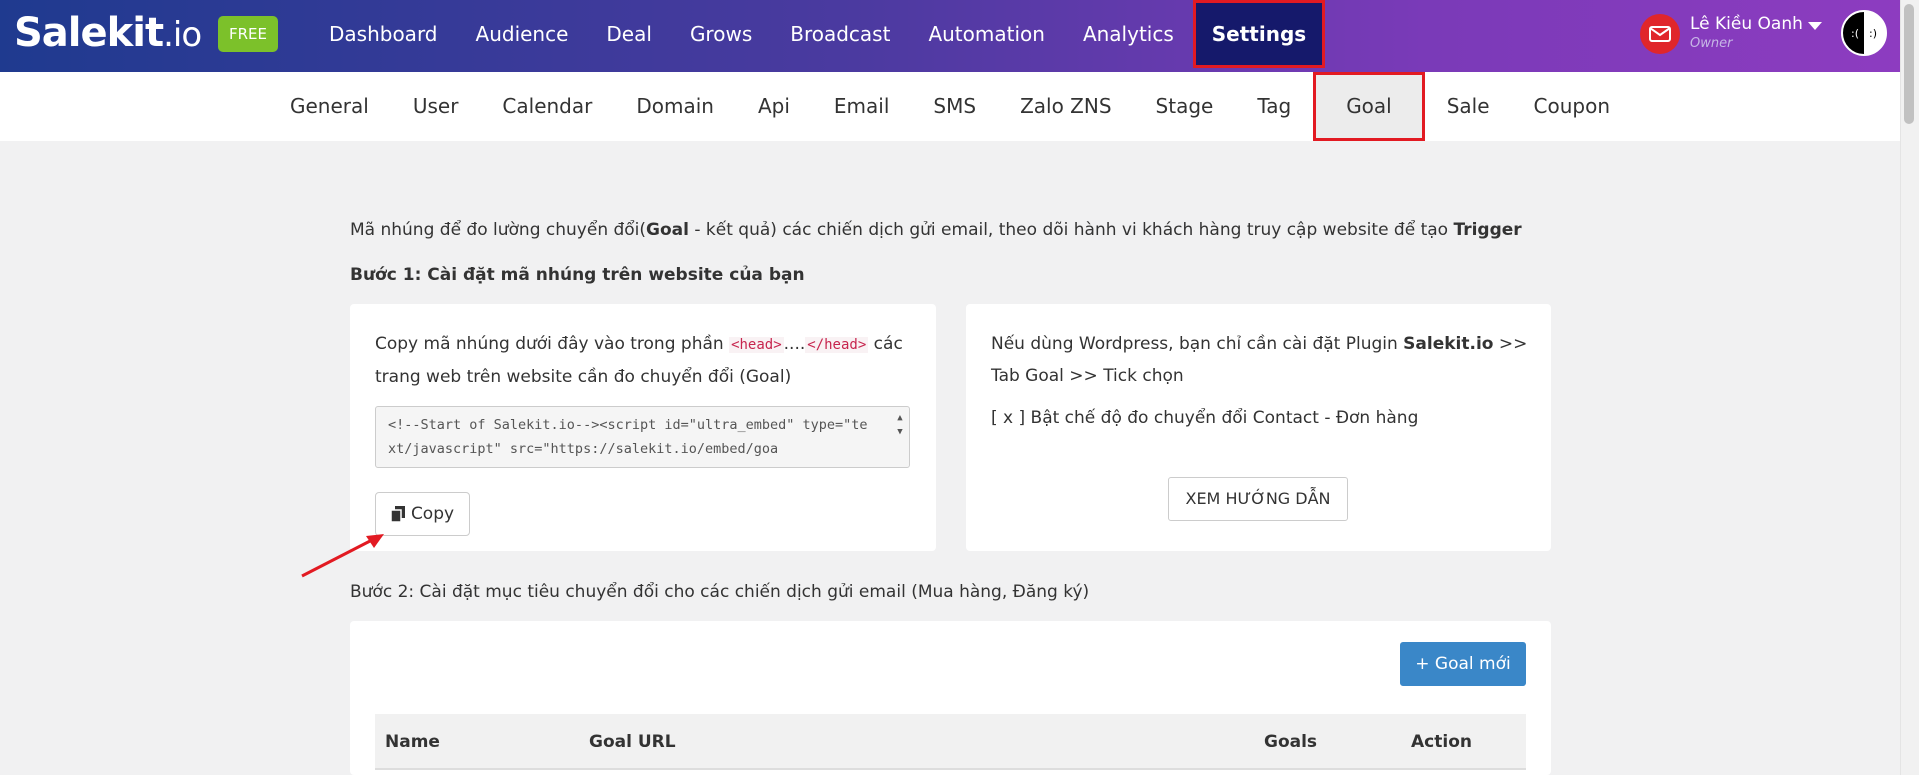 This screenshot has width=1919, height=775. Describe the element at coordinates (498, 230) in the screenshot. I see `intro-text-1: Mã nhúng để đo lường chuyển đổi(` at that location.